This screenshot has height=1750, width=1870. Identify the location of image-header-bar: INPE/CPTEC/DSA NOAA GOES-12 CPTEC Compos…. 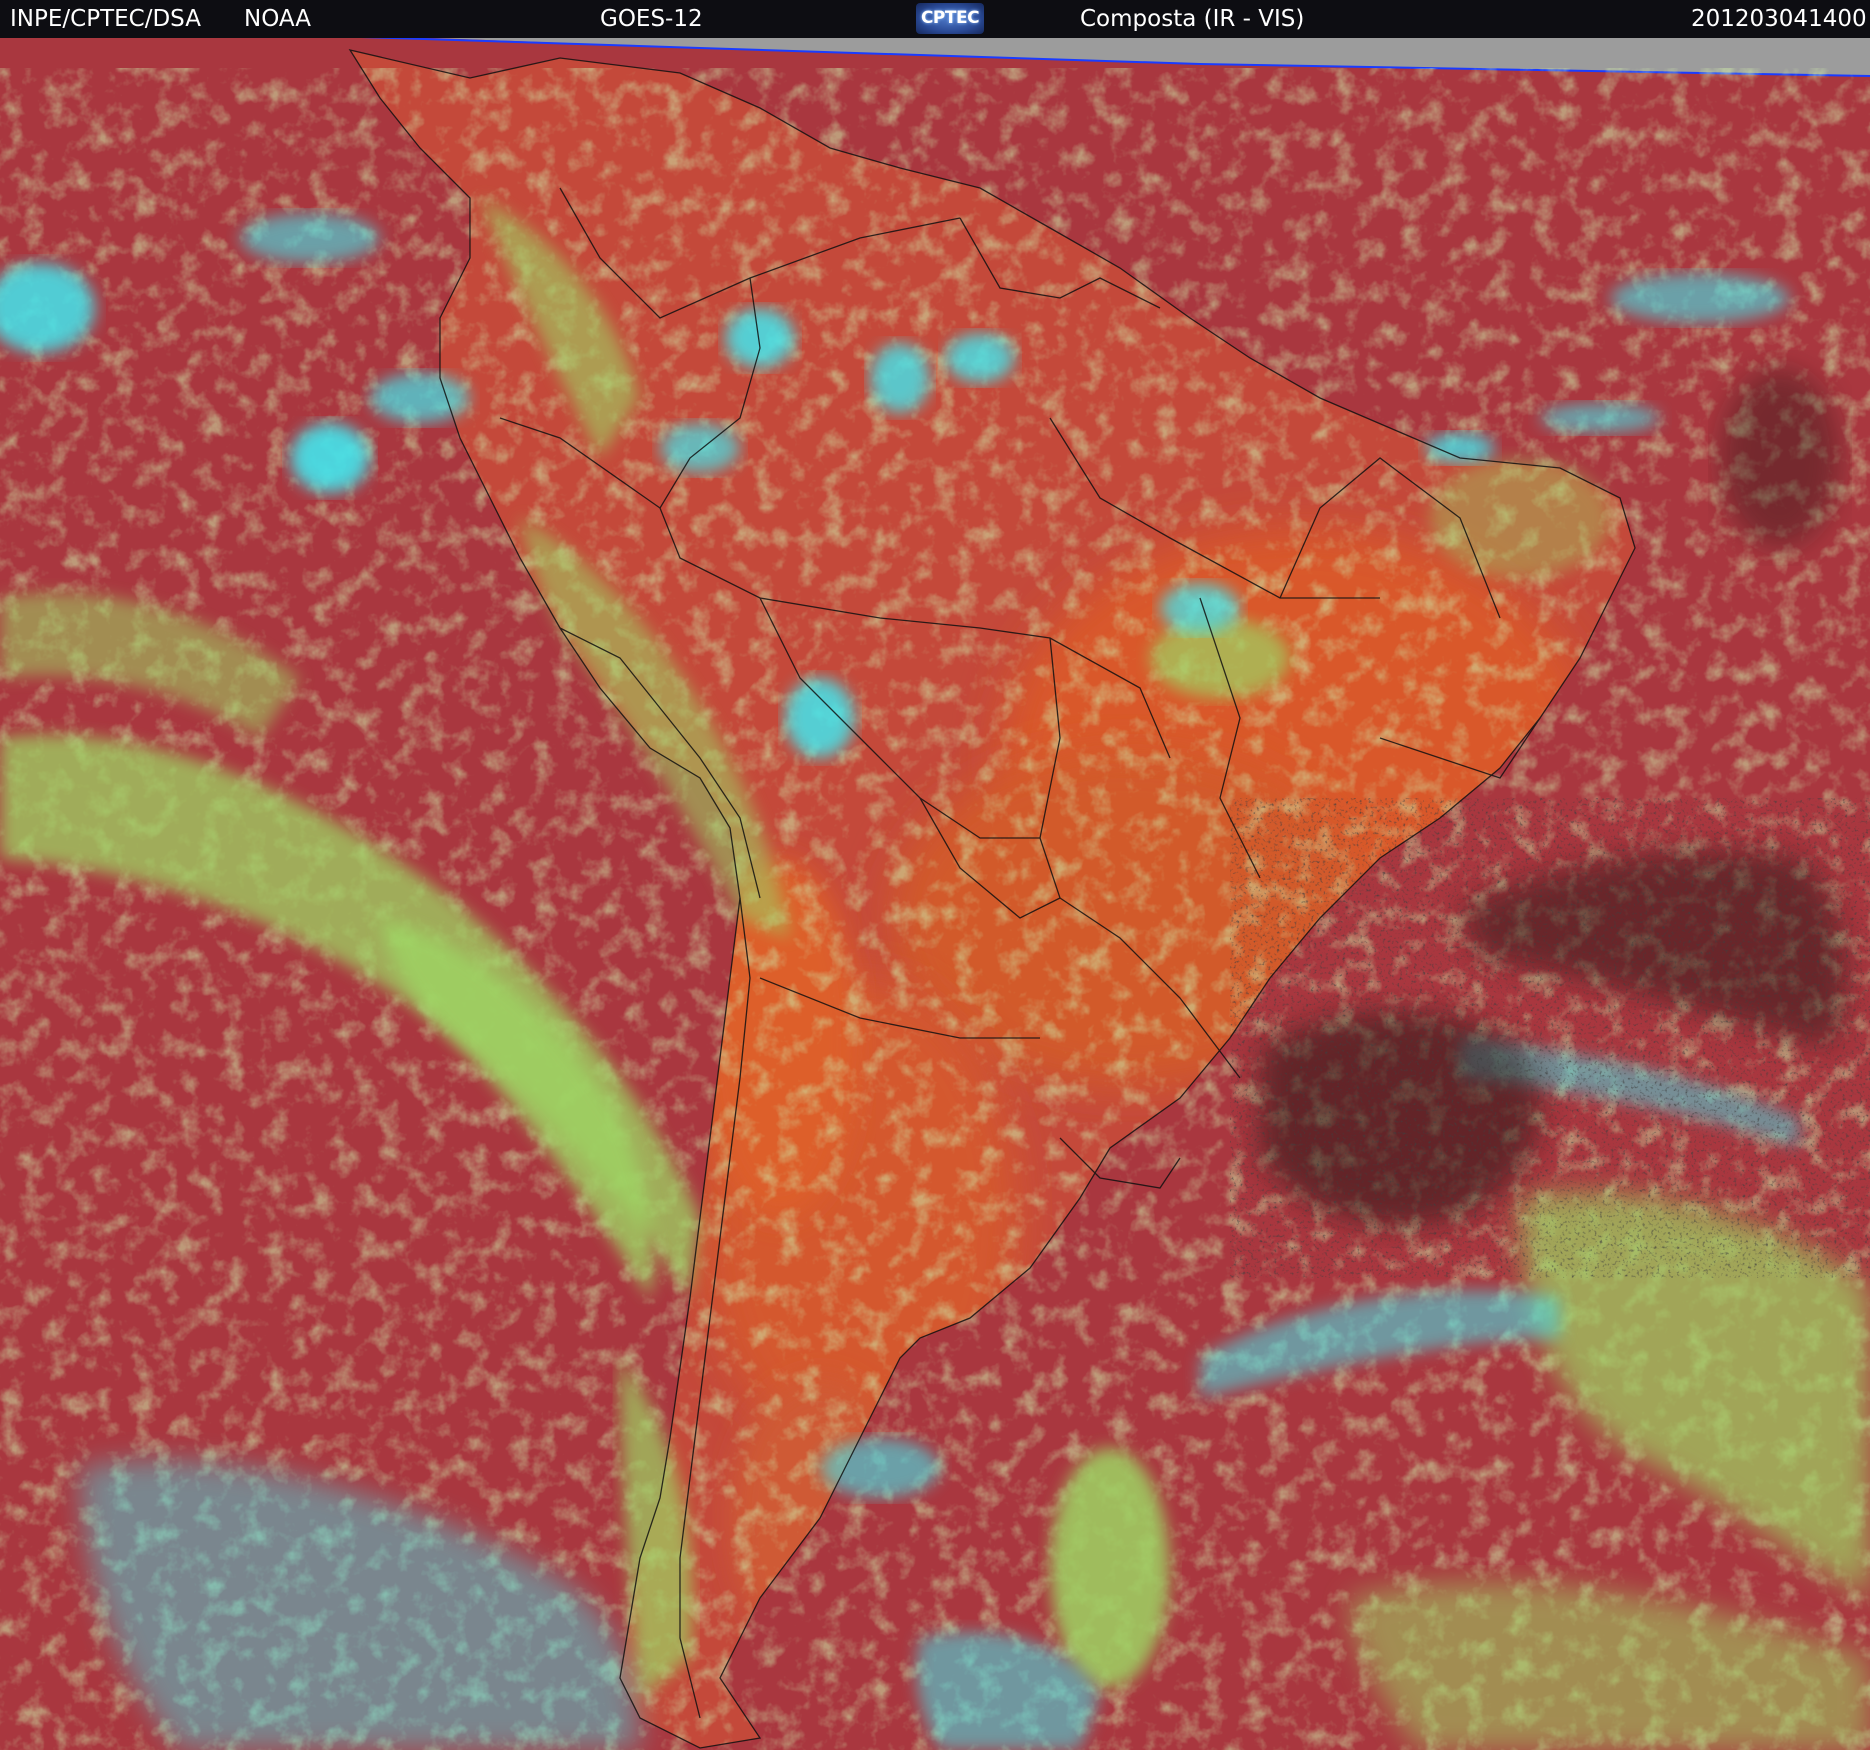
(935, 19).